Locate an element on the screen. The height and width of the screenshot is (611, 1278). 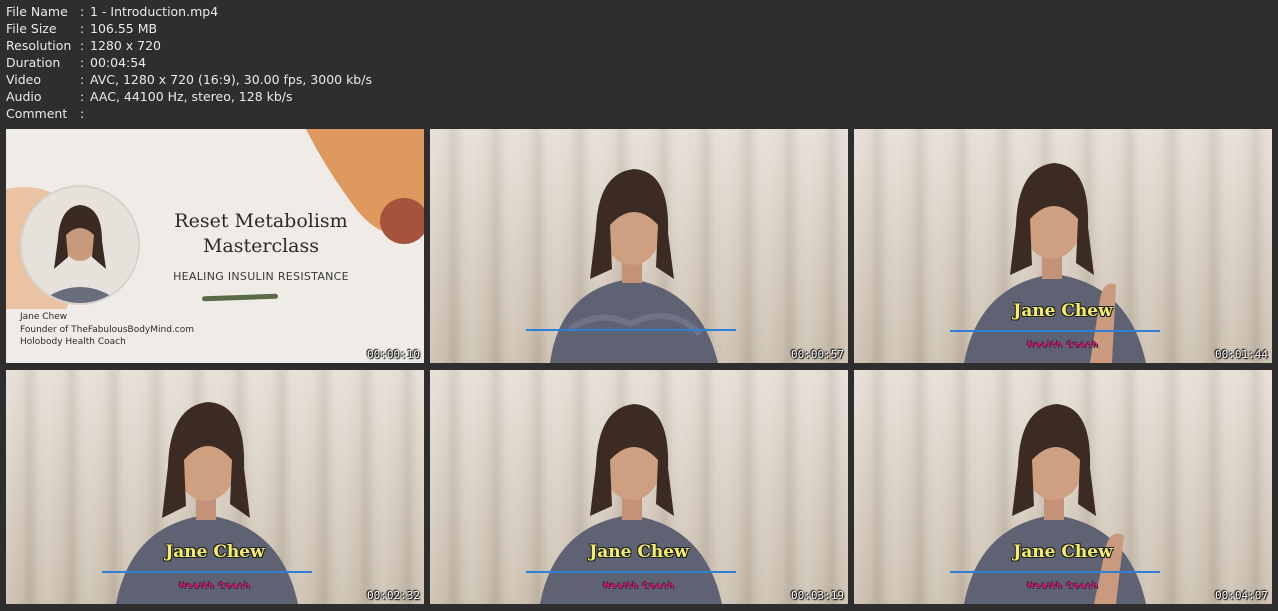
thumbnail-5: Jane Chew Health Coach 00:03:19 is located at coordinates (639, 487).